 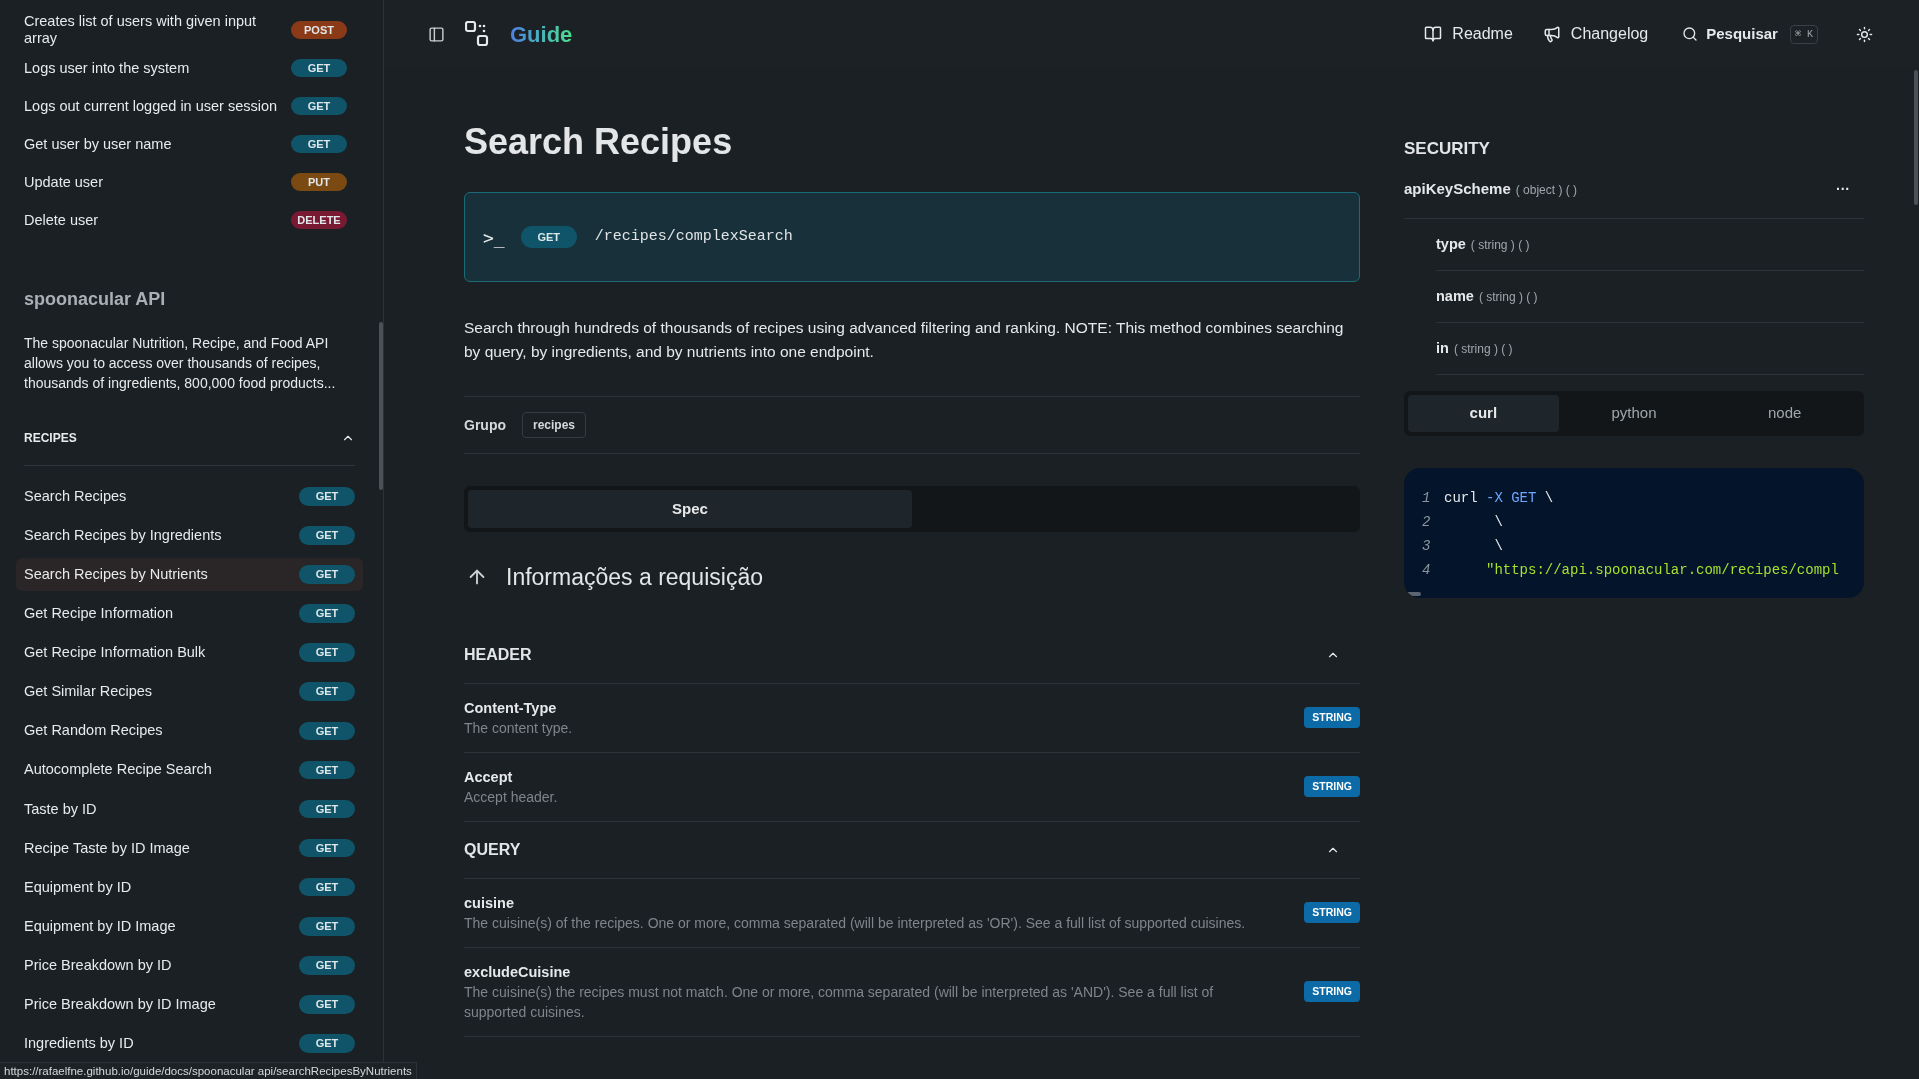 I want to click on more-button: ···, so click(x=1843, y=188).